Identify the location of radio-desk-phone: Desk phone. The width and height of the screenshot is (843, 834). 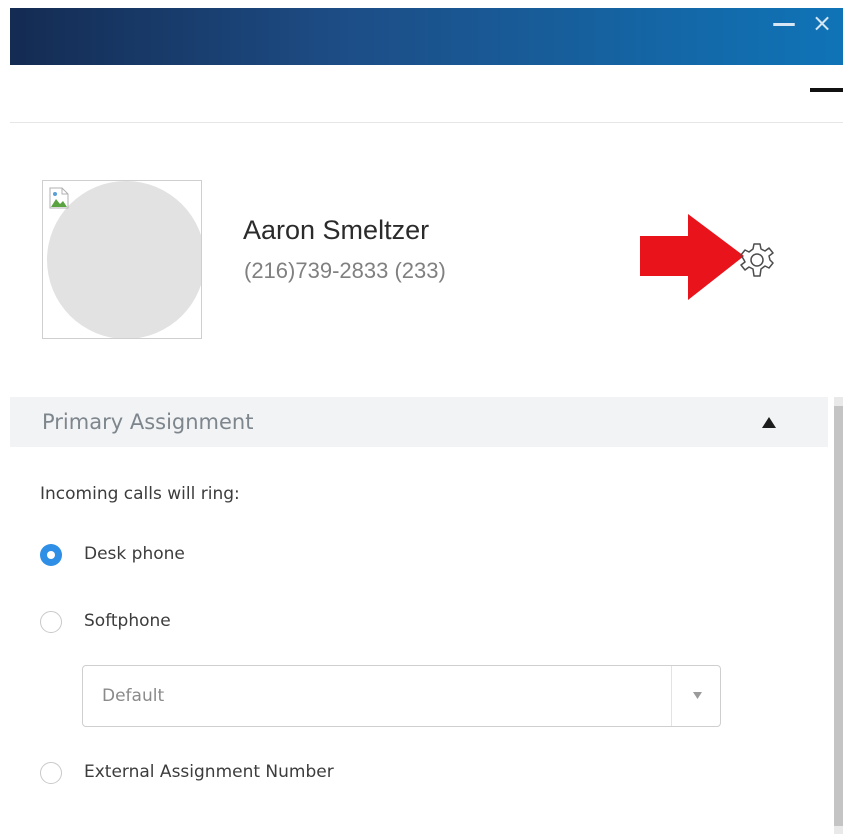
(150, 555).